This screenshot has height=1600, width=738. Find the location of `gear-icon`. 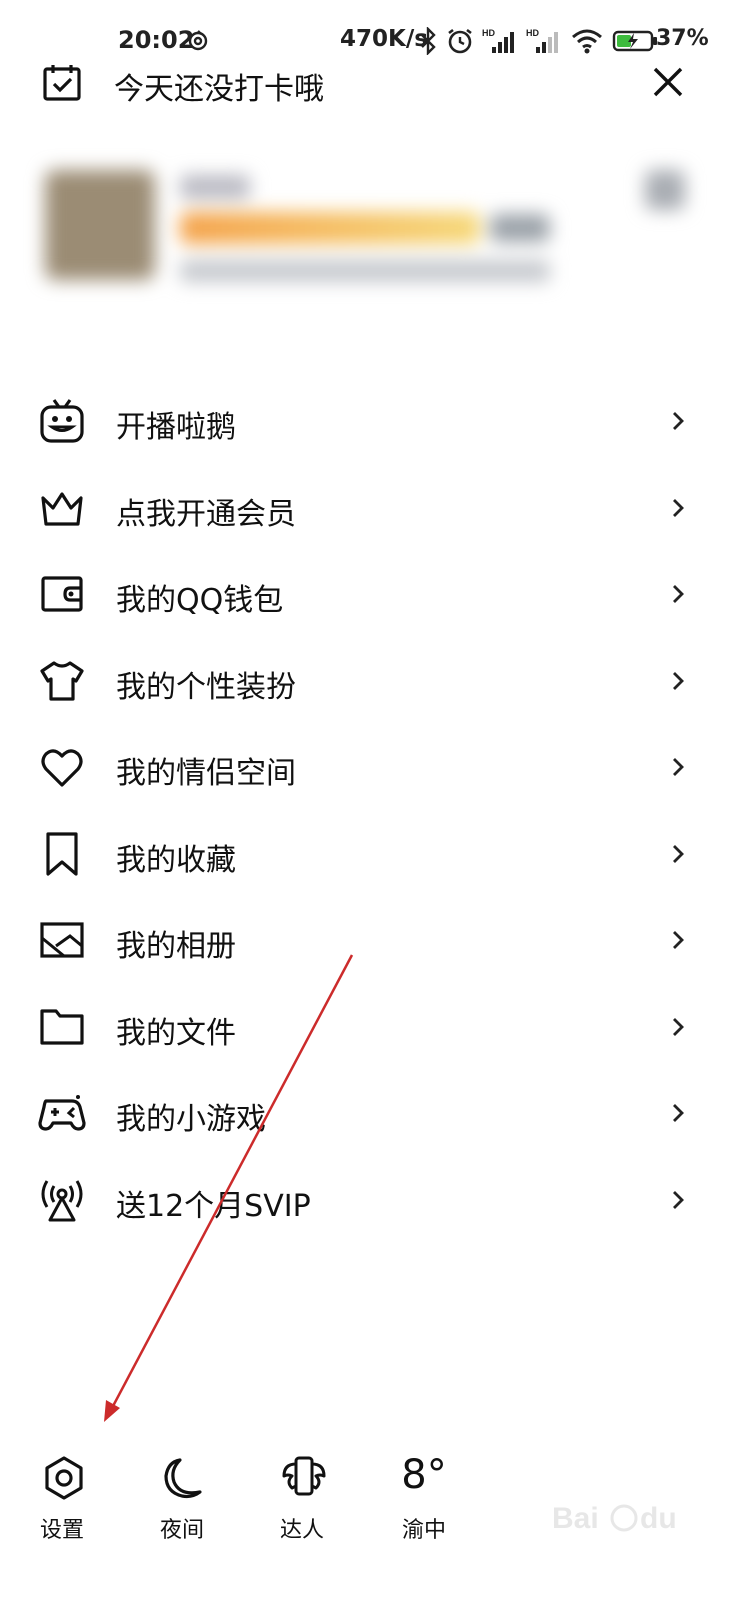

gear-icon is located at coordinates (64, 1478).